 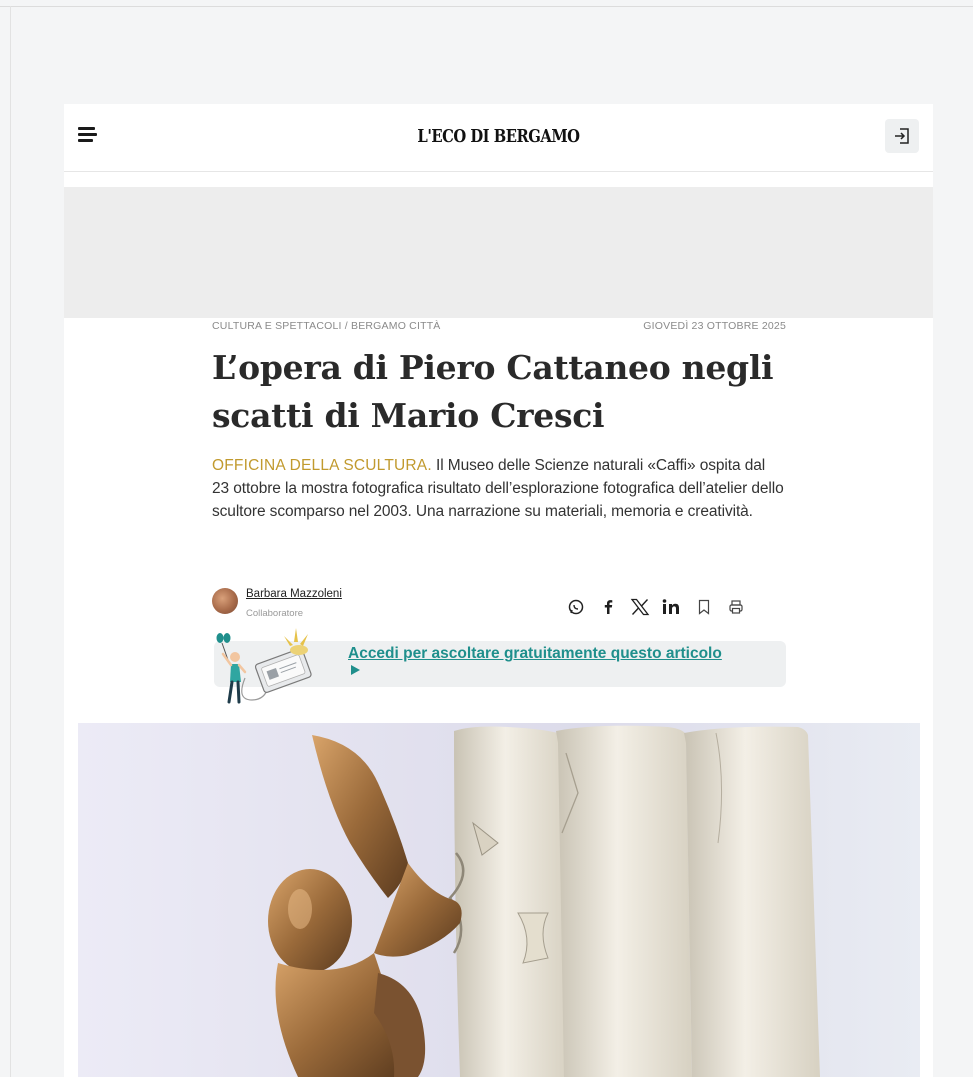 What do you see at coordinates (326, 326) in the screenshot?
I see `section-breadcrumb: CULTURA E SPETTACOLI / BERGAMO CITTÀ` at bounding box center [326, 326].